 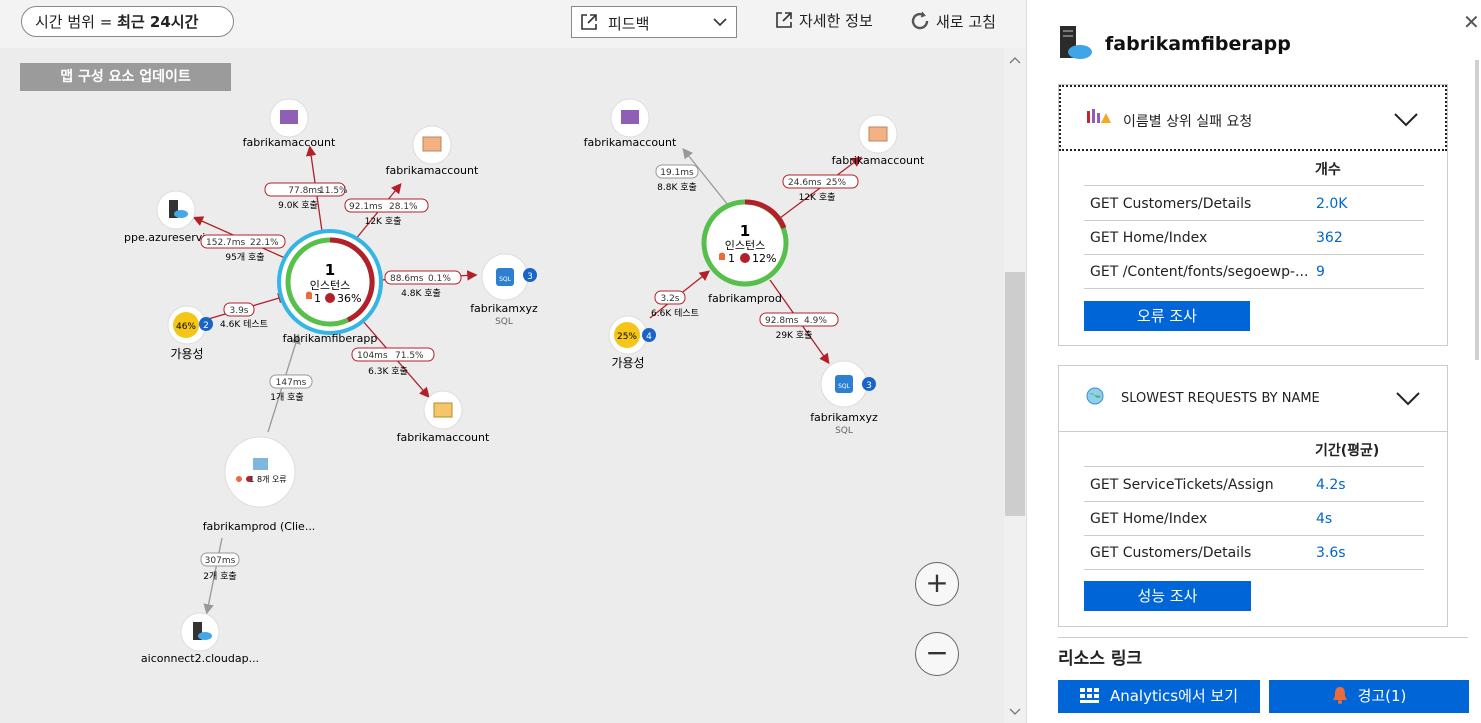 I want to click on node-storage-top, so click(x=289, y=118).